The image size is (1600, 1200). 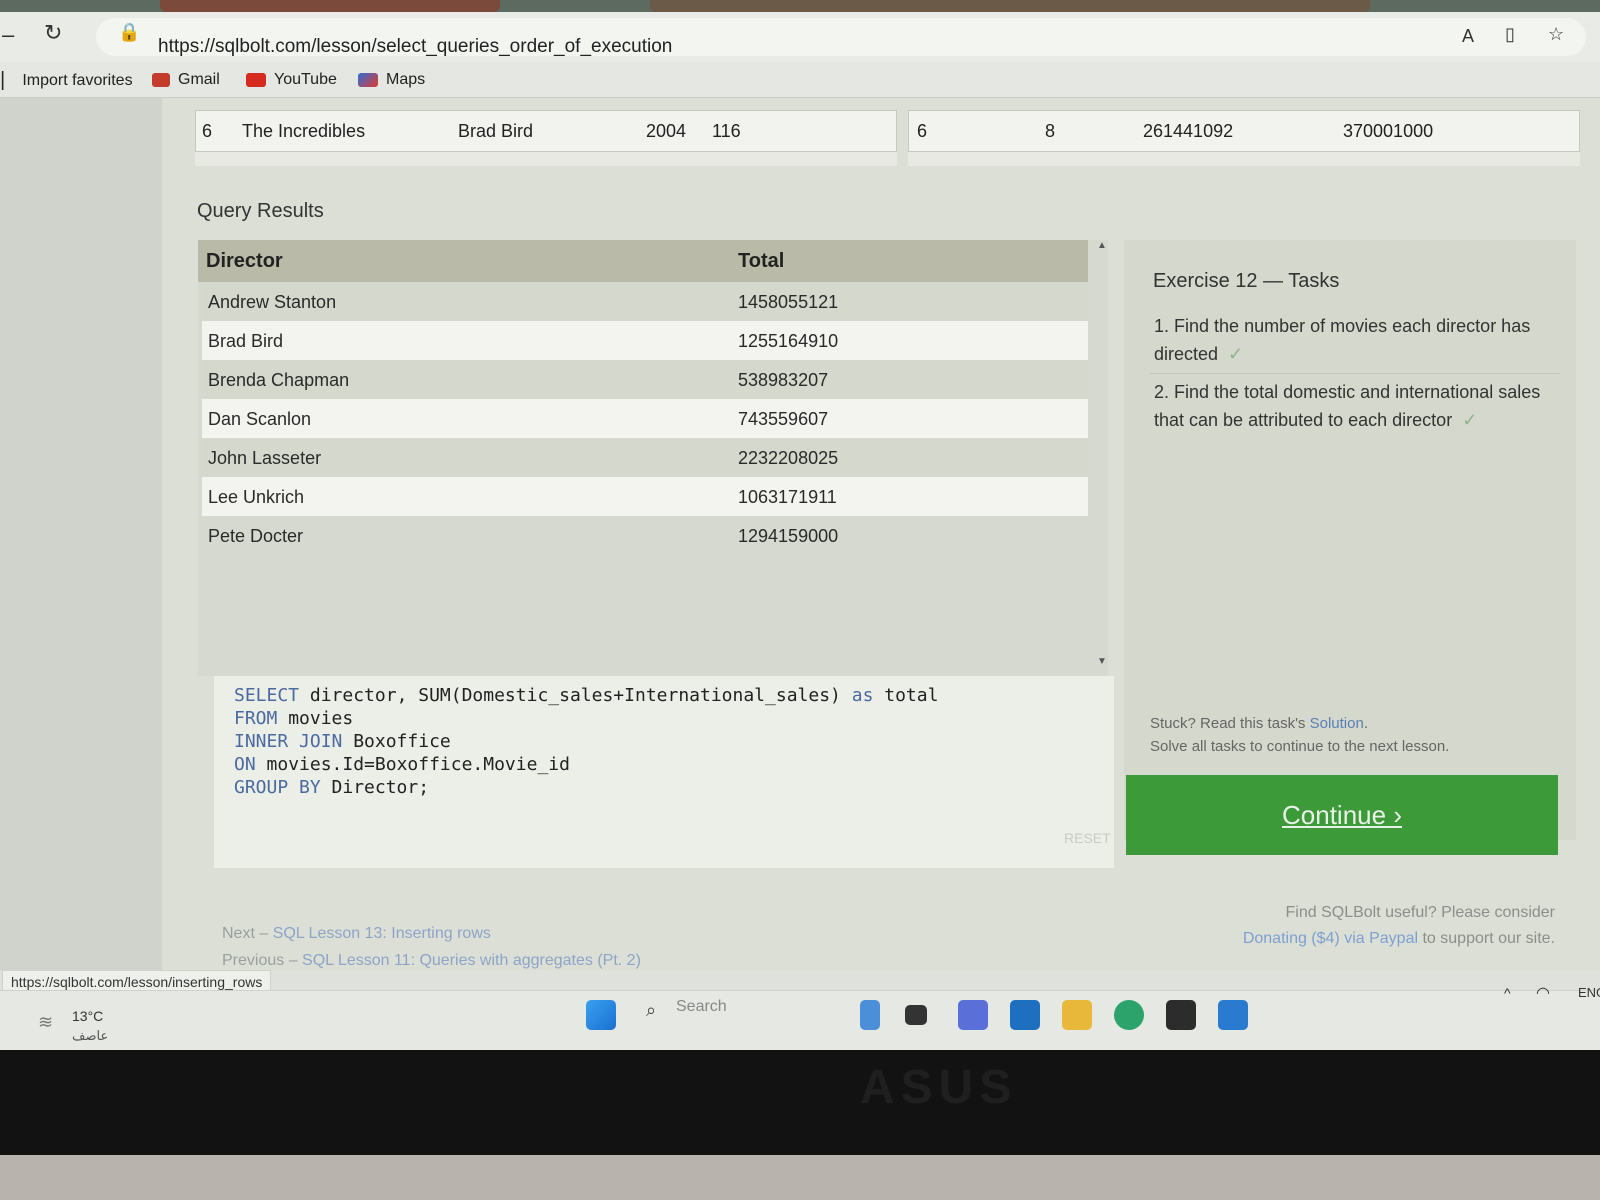 What do you see at coordinates (645, 340) in the screenshot?
I see `table-row: Brad Bird 1255164910` at bounding box center [645, 340].